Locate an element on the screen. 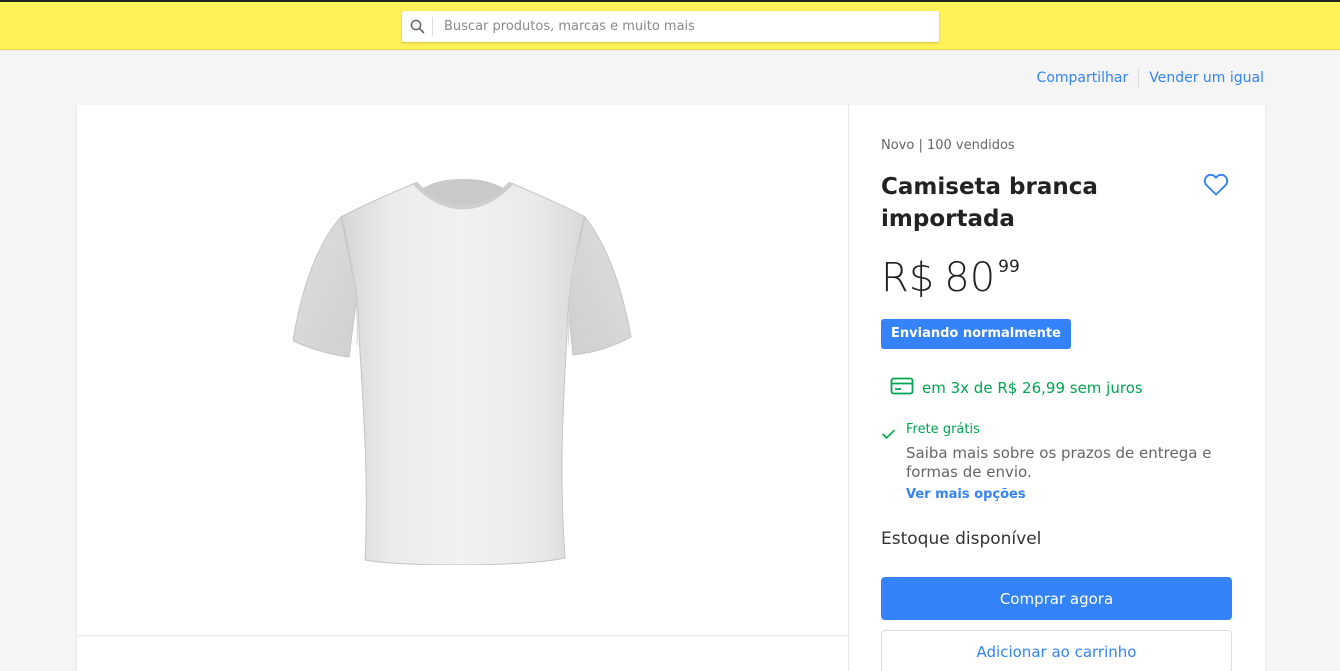  shipping-status-badge: Enviando normalmente is located at coordinates (976, 334).